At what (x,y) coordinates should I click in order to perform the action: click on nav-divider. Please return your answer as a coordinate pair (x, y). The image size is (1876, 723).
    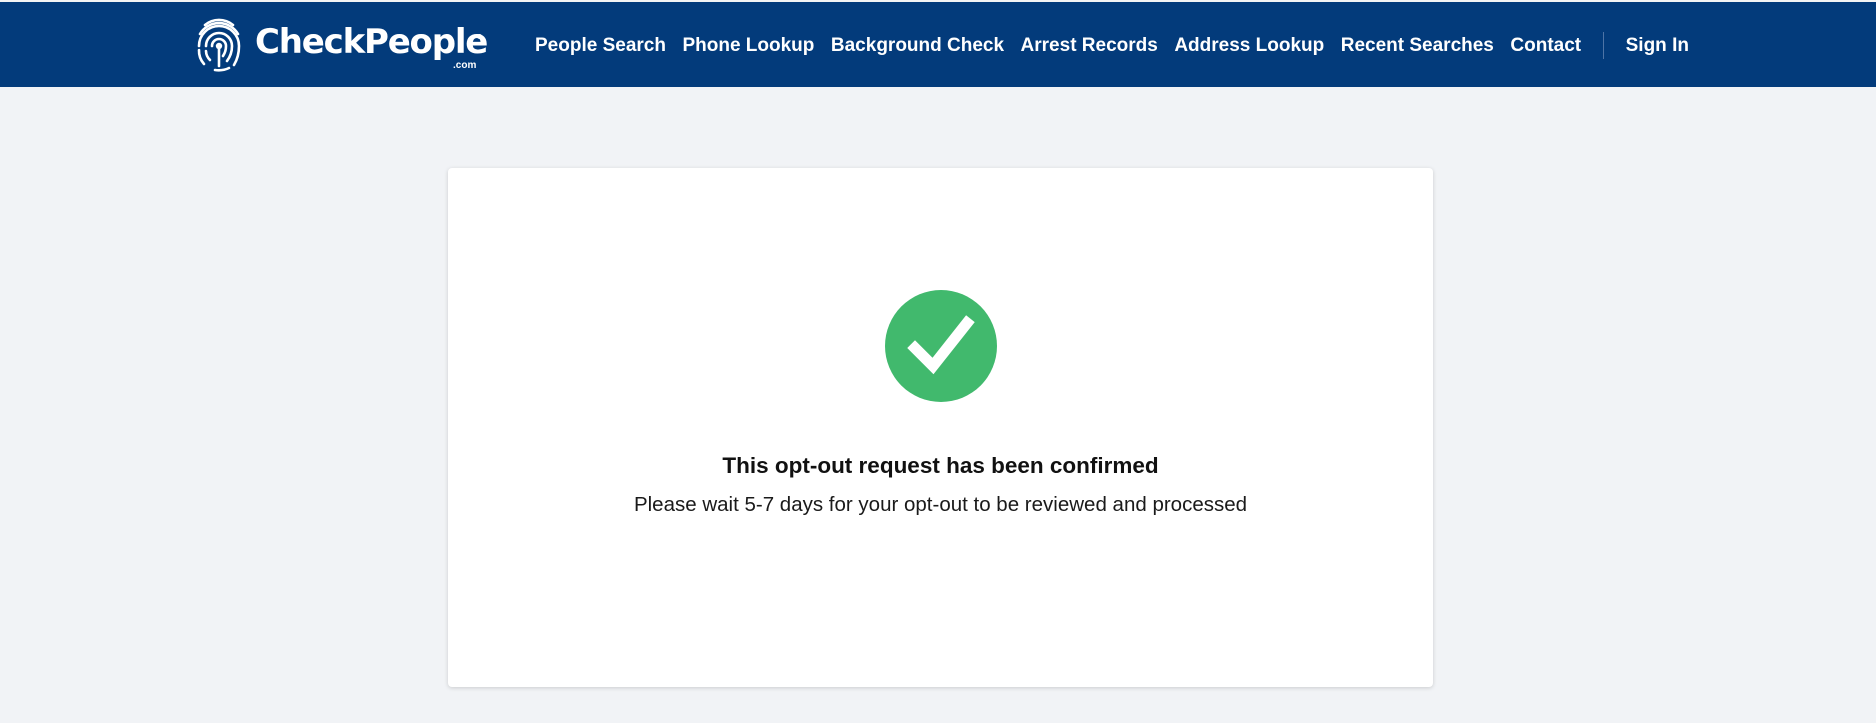
    Looking at the image, I should click on (1603, 45).